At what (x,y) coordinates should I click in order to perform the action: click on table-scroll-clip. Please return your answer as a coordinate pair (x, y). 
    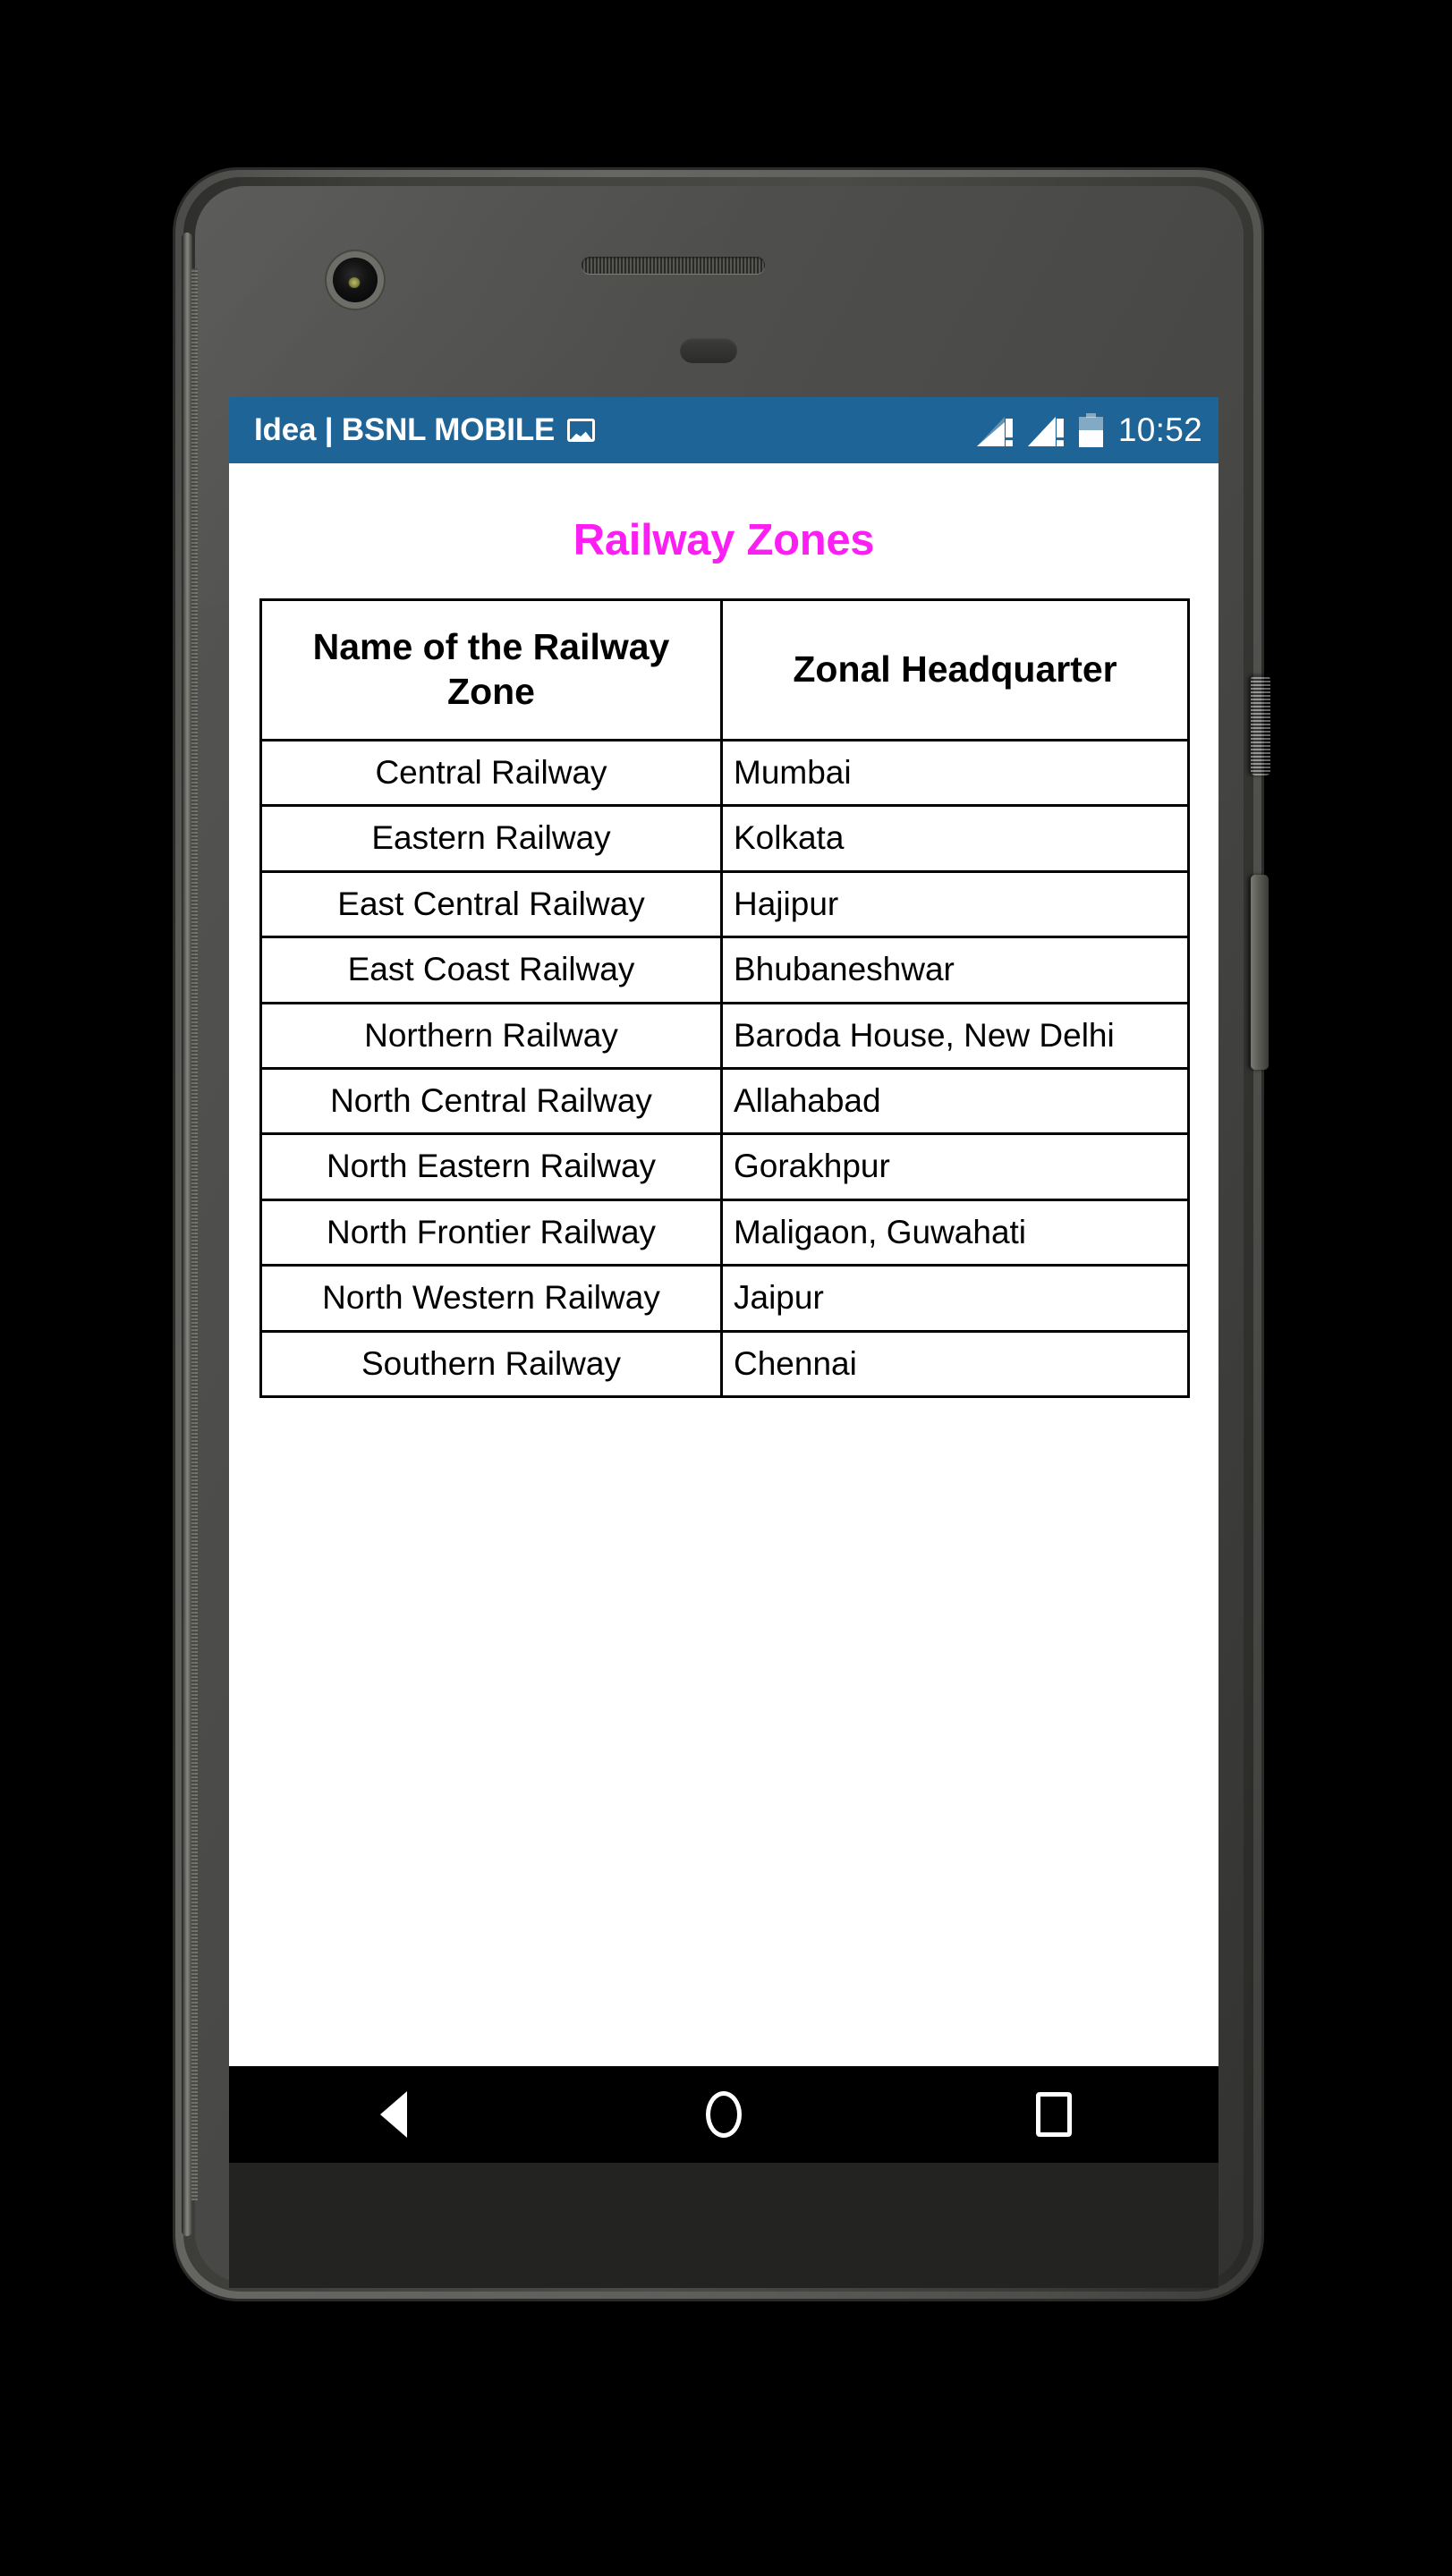
    Looking at the image, I should click on (723, 1738).